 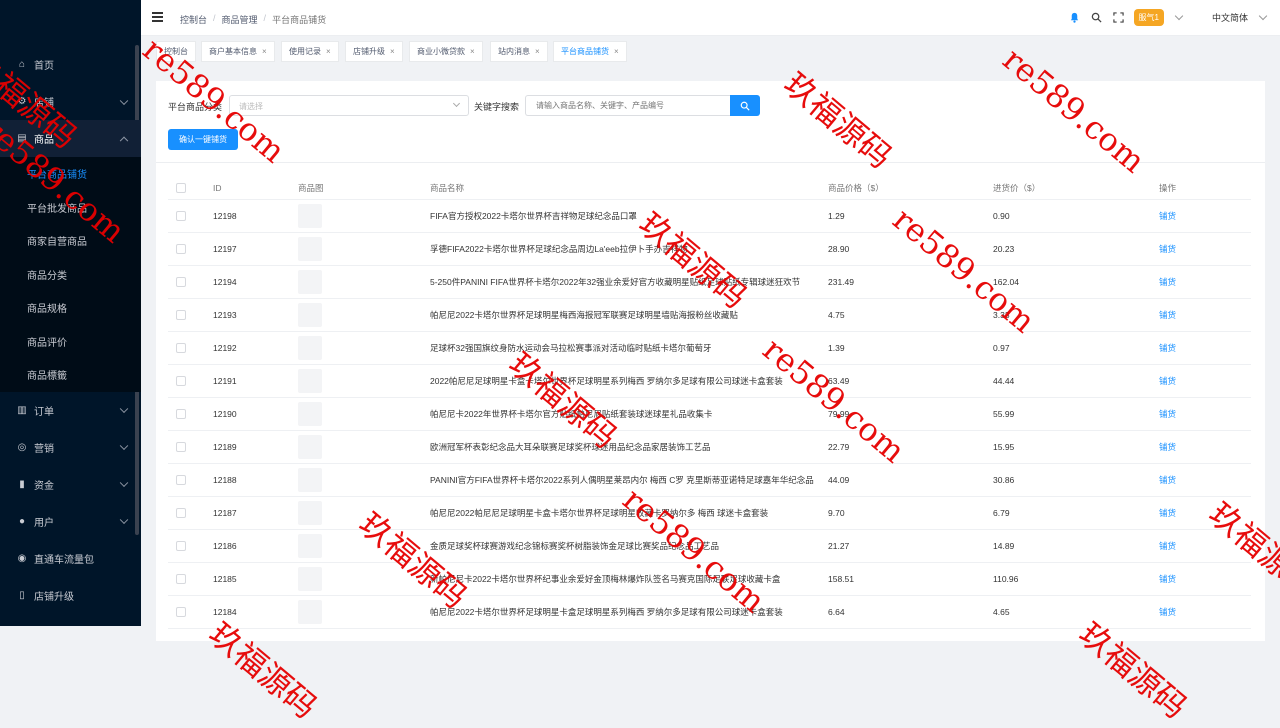 I want to click on bell-icon, so click(x=1075, y=18).